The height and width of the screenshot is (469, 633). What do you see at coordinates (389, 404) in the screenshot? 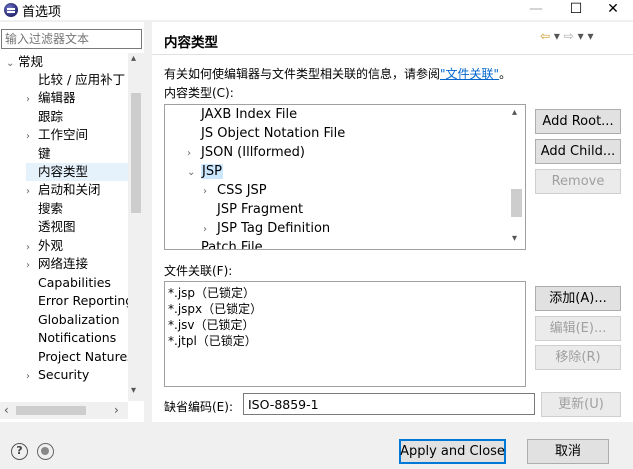
I see `default-encoding-input` at bounding box center [389, 404].